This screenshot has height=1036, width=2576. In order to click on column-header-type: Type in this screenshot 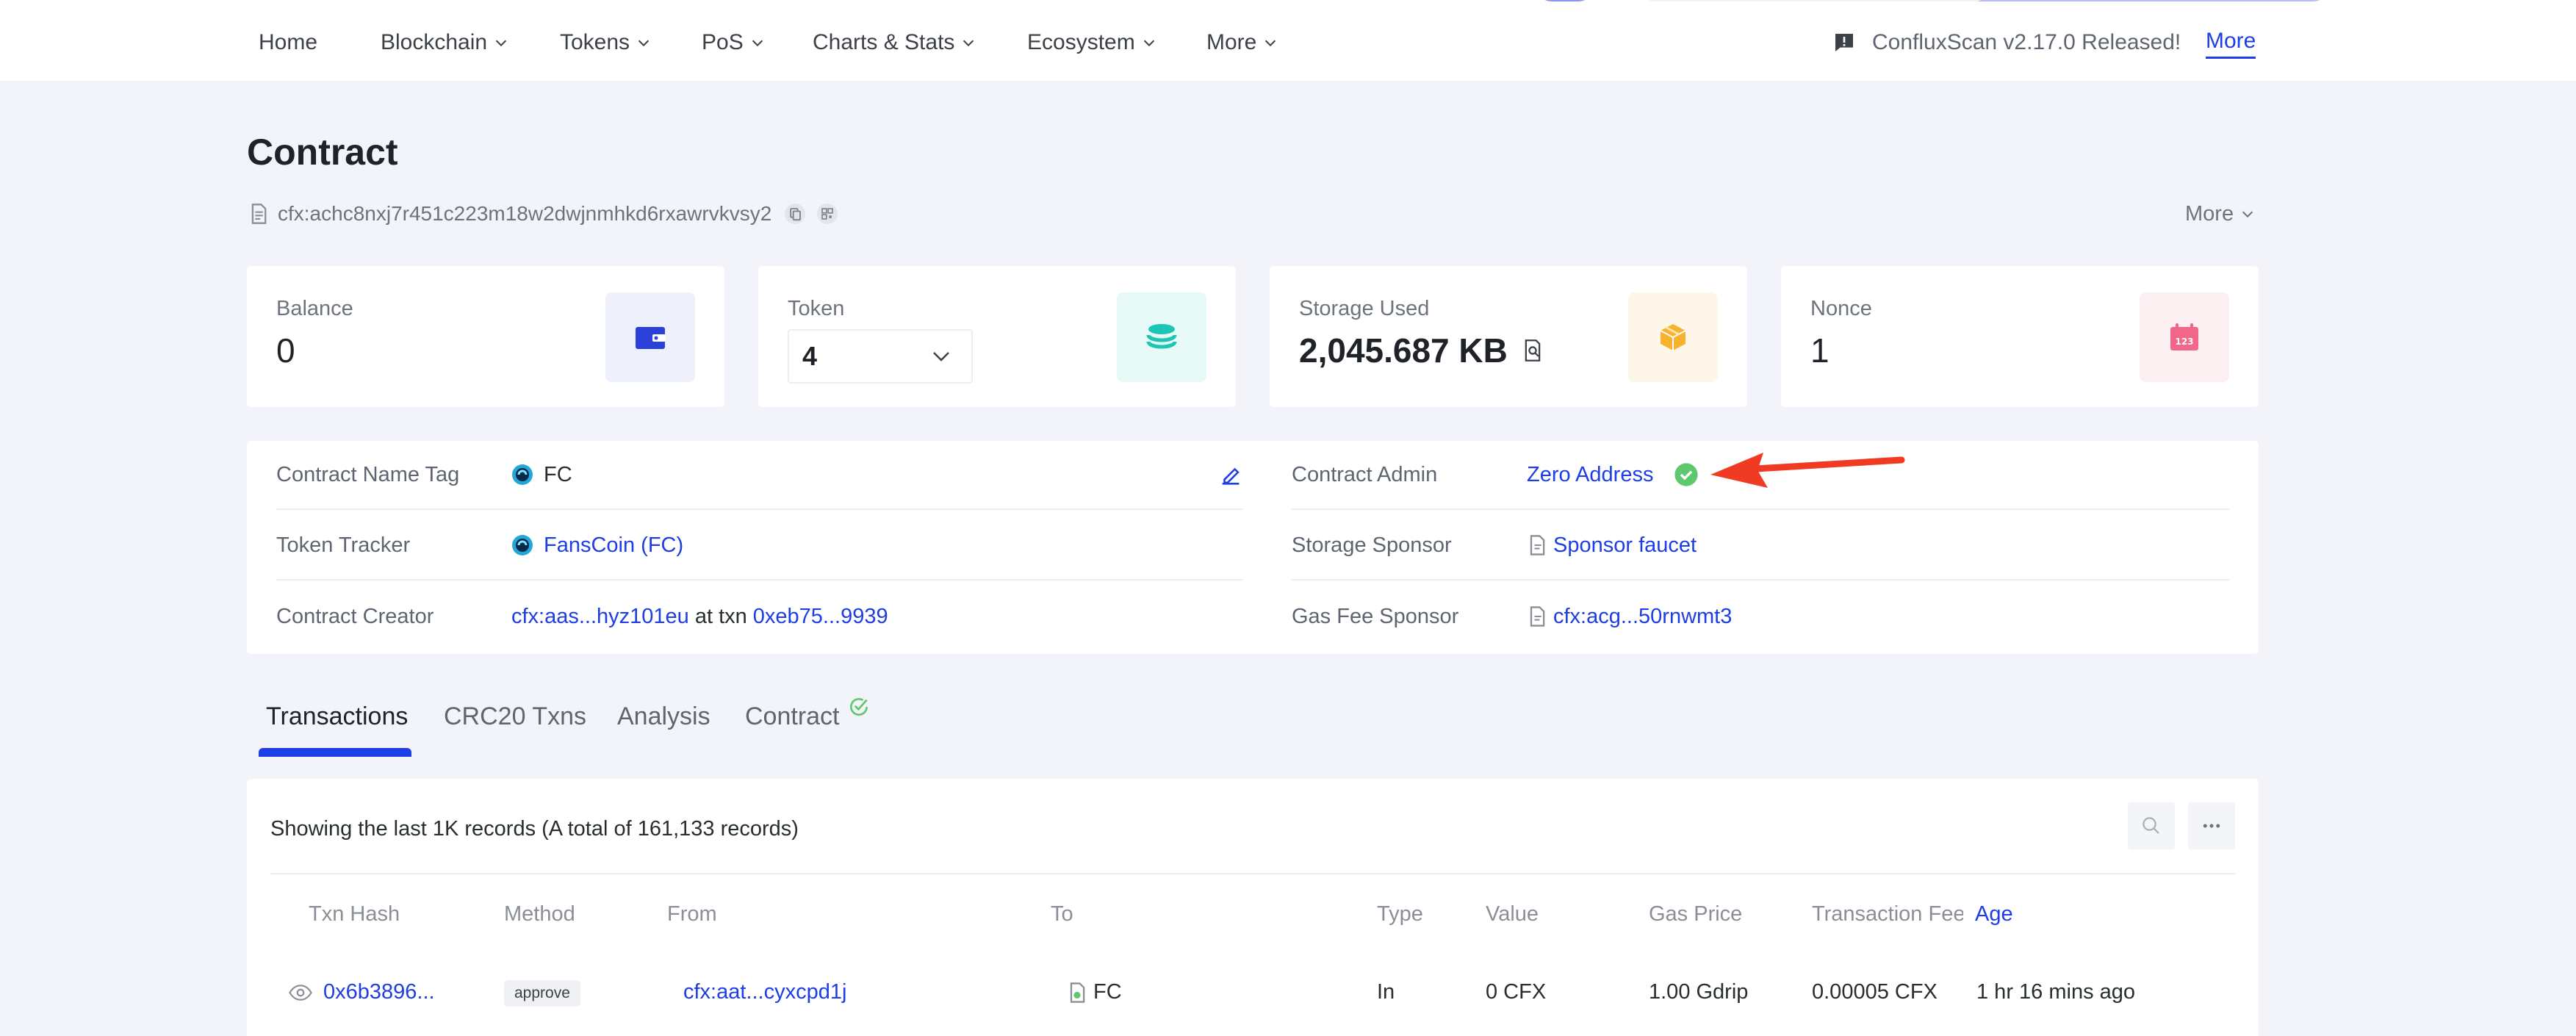, I will do `click(1400, 914)`.